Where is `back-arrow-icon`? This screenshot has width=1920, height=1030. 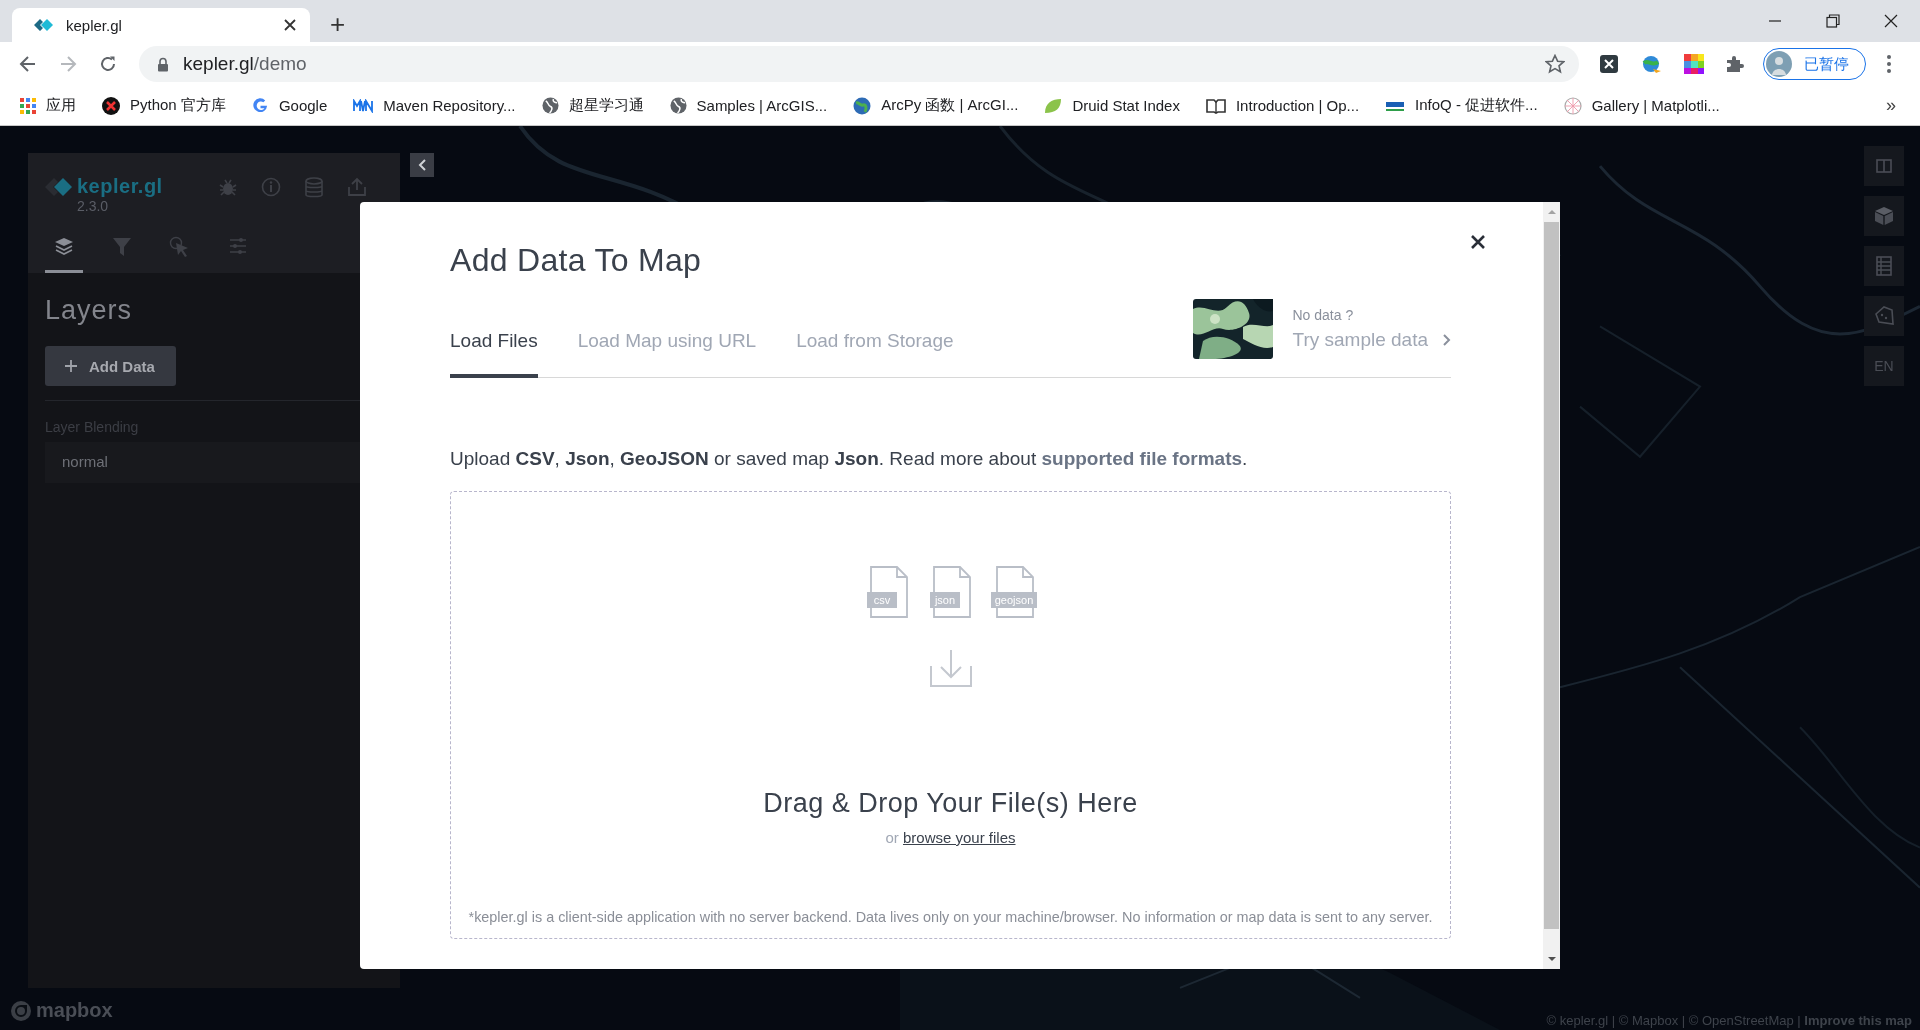
back-arrow-icon is located at coordinates (28, 64).